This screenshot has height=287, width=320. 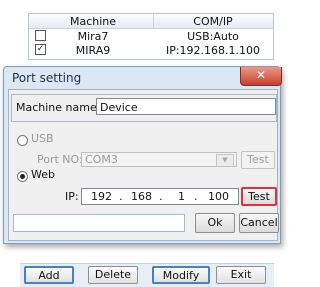 I want to click on ip-octet: 1, so click(x=181, y=196).